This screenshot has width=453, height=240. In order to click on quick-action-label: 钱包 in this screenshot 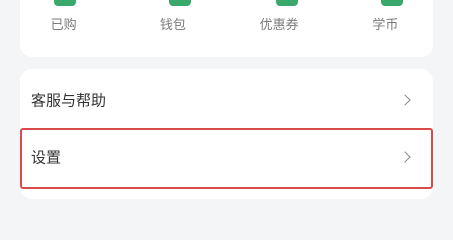, I will do `click(172, 25)`.